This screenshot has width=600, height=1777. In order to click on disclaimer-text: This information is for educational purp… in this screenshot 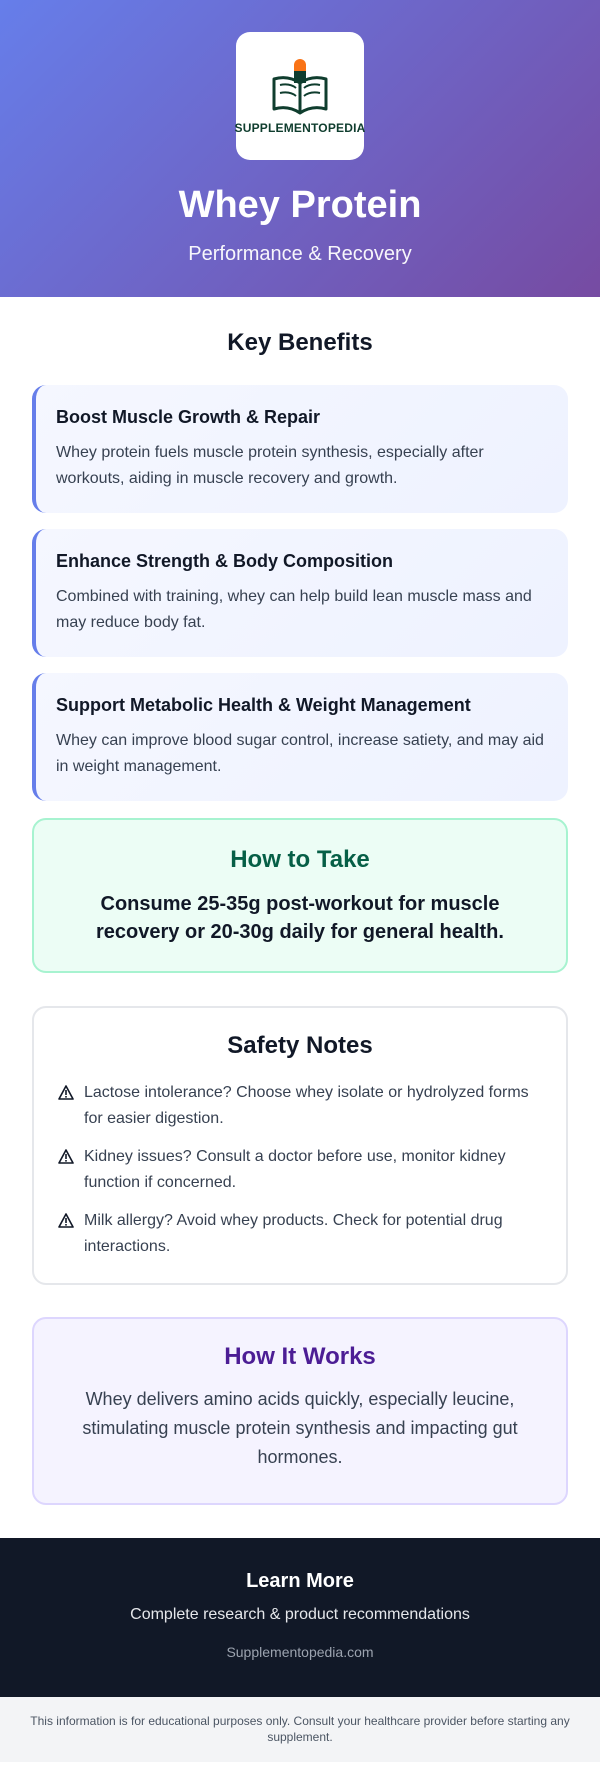, I will do `click(300, 1729)`.